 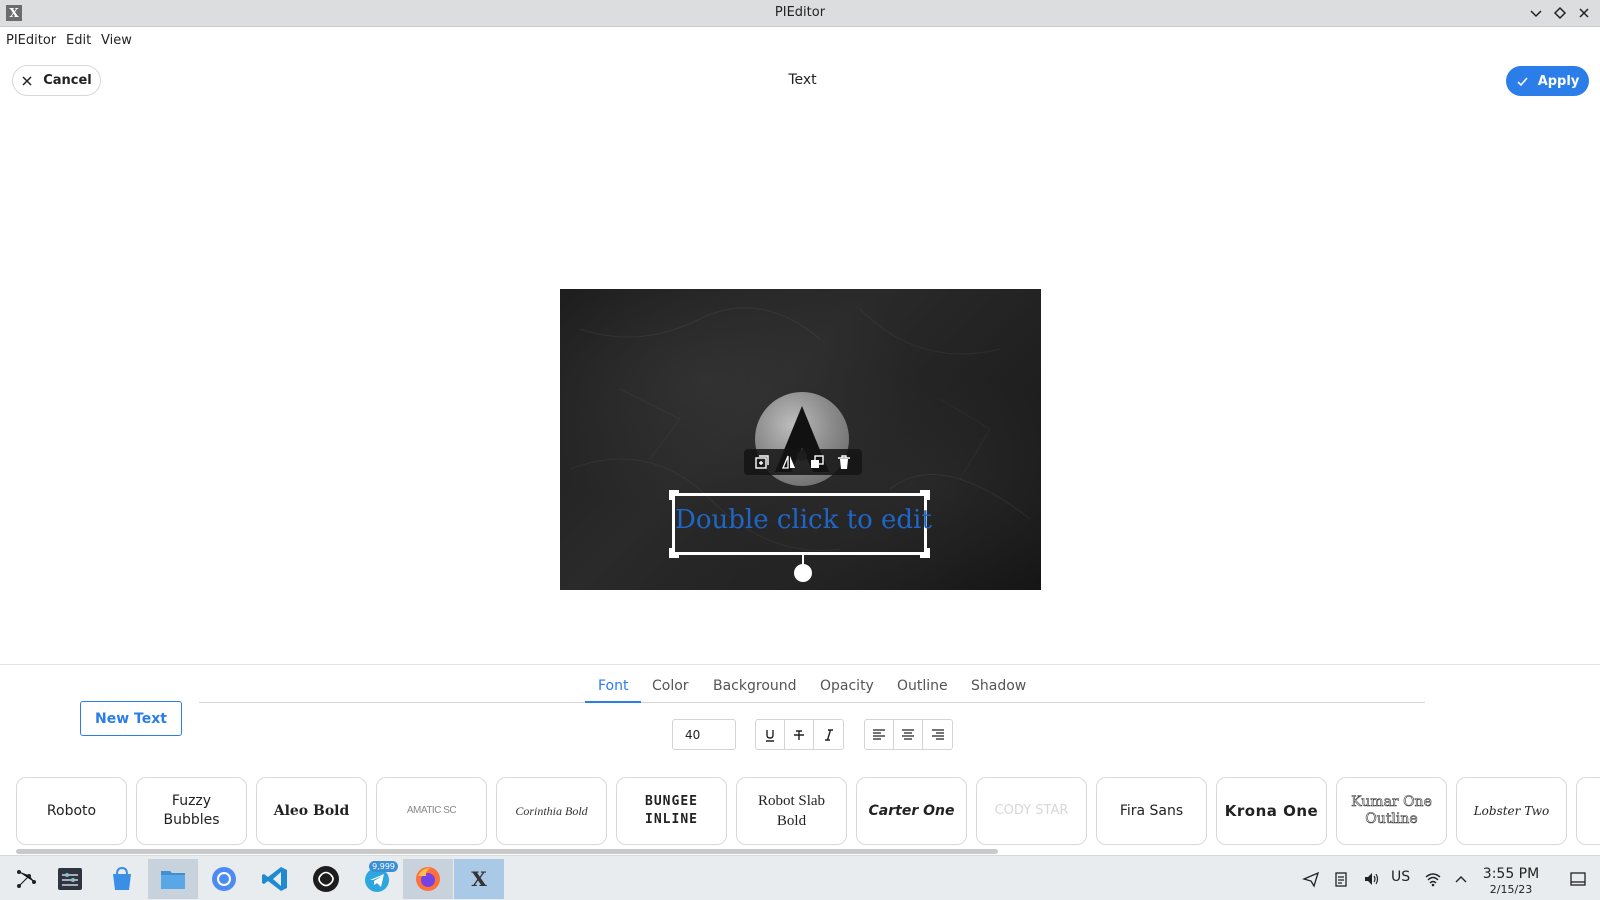 I want to click on font-name: Aleo Bold, so click(x=311, y=810).